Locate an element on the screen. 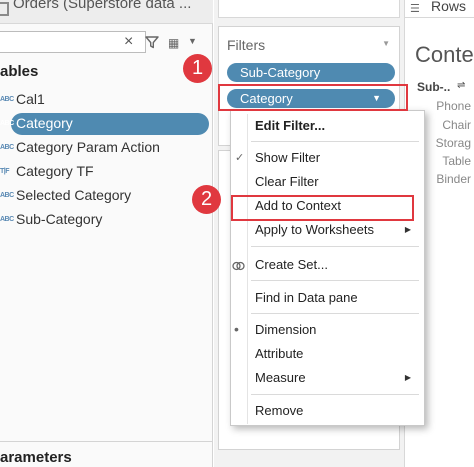 The height and width of the screenshot is (467, 474). grid-view-icon: ▦ is located at coordinates (174, 43).